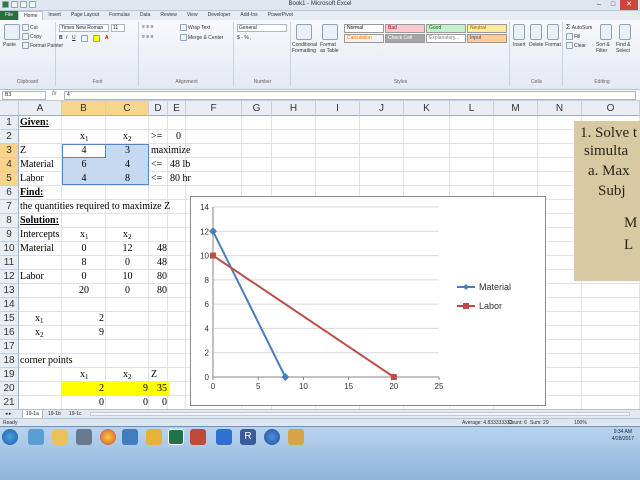 Image resolution: width=640 pixels, height=480 pixels. What do you see at coordinates (84, 28) in the screenshot?
I see `font-name-select: Times New Roman` at bounding box center [84, 28].